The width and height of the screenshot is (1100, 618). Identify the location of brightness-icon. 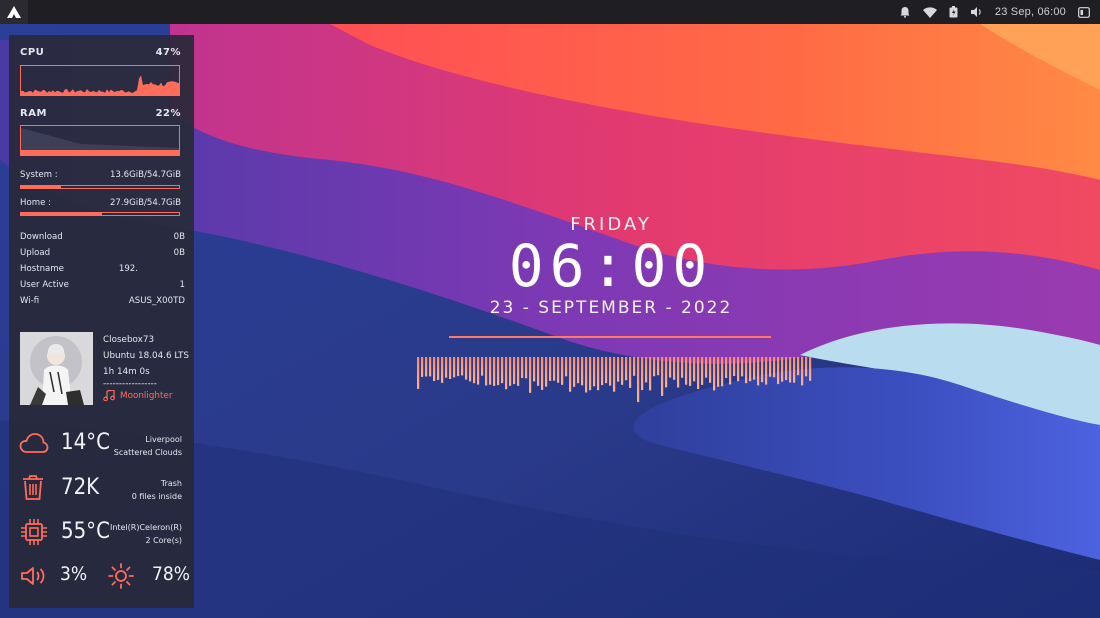
(121, 576).